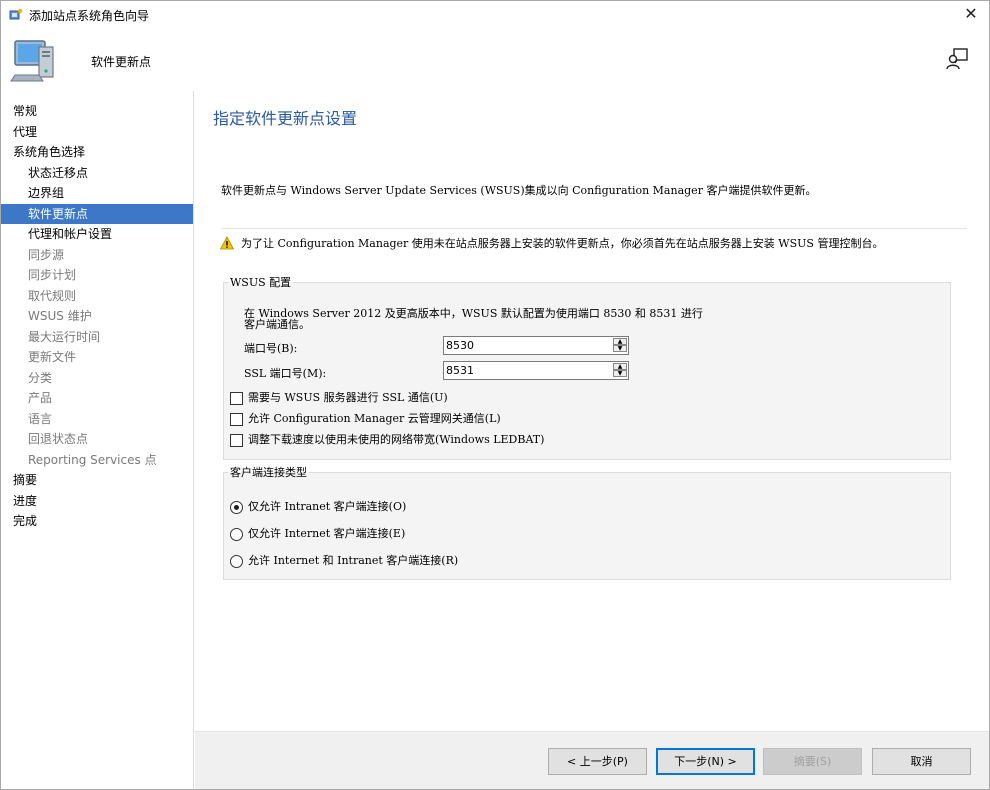 The image size is (990, 790). What do you see at coordinates (396, 439) in the screenshot?
I see `ledbat-label: 调整下载速度以使用未使用的网络带宽(Windows LEDBAT)` at bounding box center [396, 439].